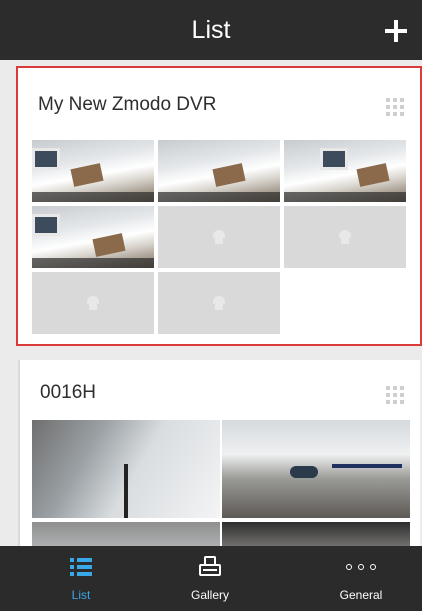  I want to click on add-device-button plus-icon, so click(395, 30).